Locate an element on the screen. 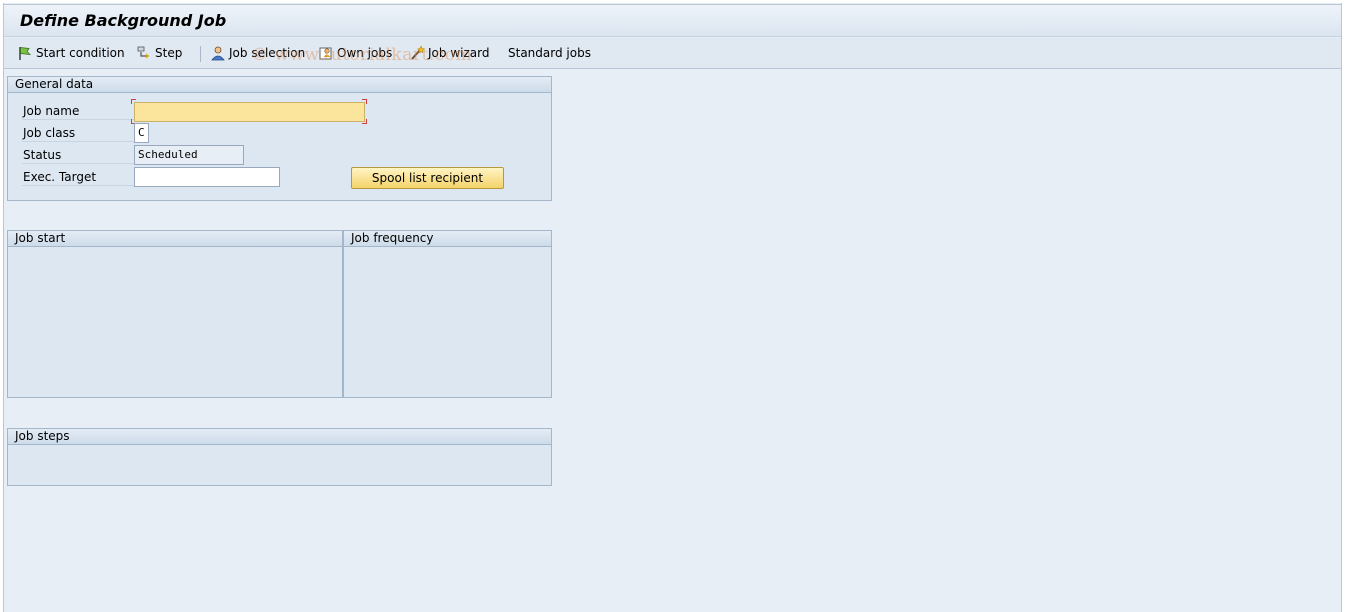  job-name-input is located at coordinates (249, 112).